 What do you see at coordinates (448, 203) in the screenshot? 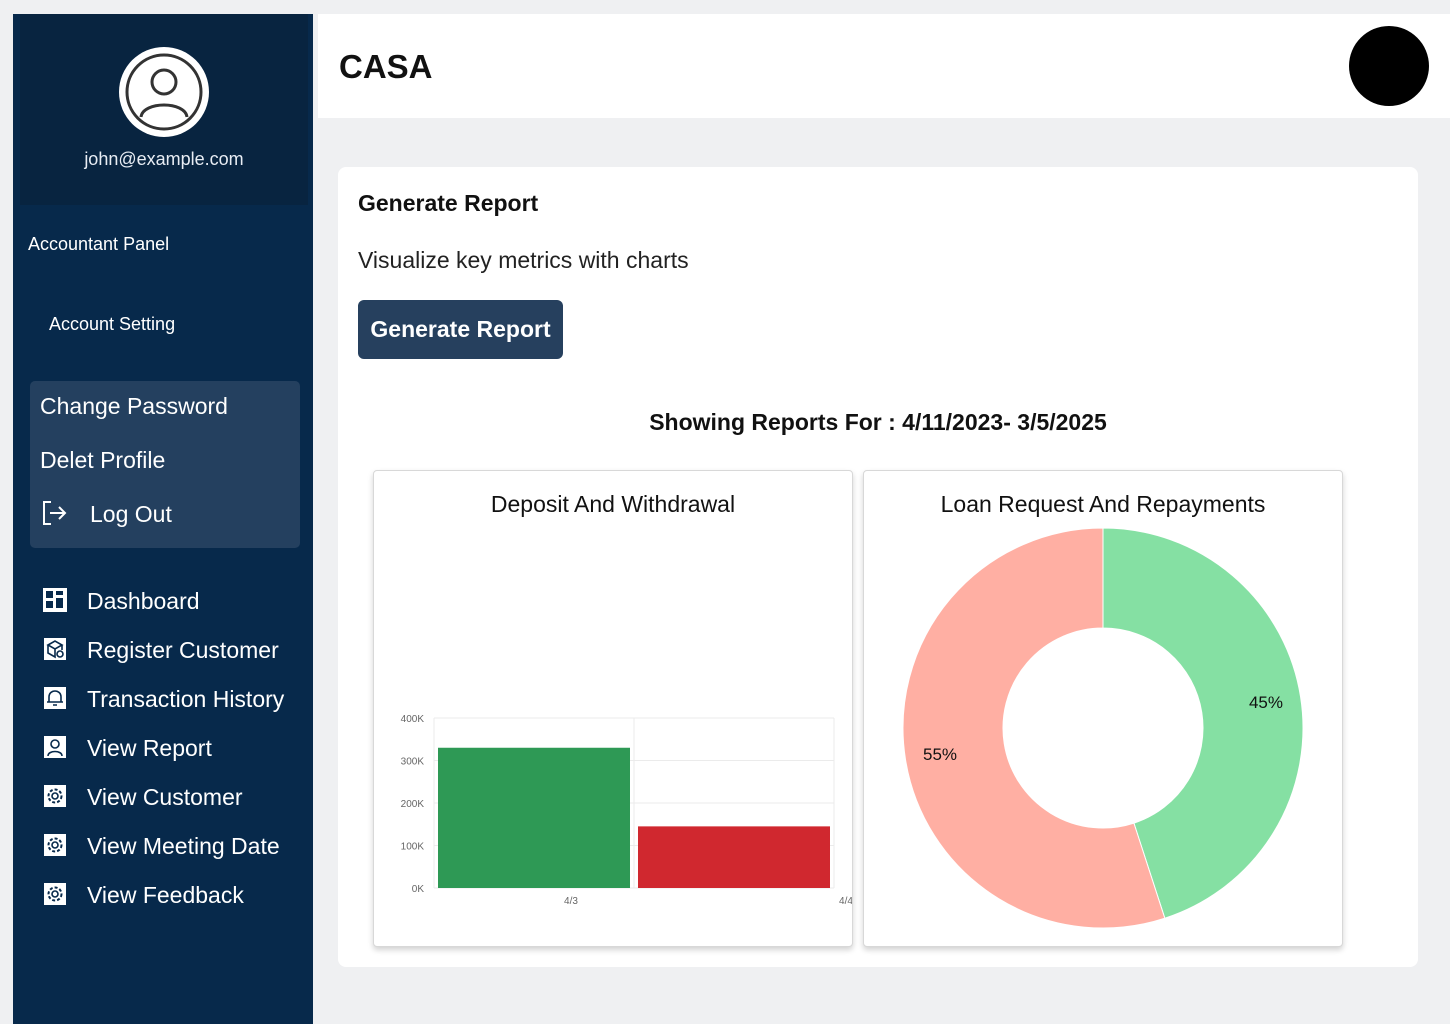
I see `card-title: Generate Report` at bounding box center [448, 203].